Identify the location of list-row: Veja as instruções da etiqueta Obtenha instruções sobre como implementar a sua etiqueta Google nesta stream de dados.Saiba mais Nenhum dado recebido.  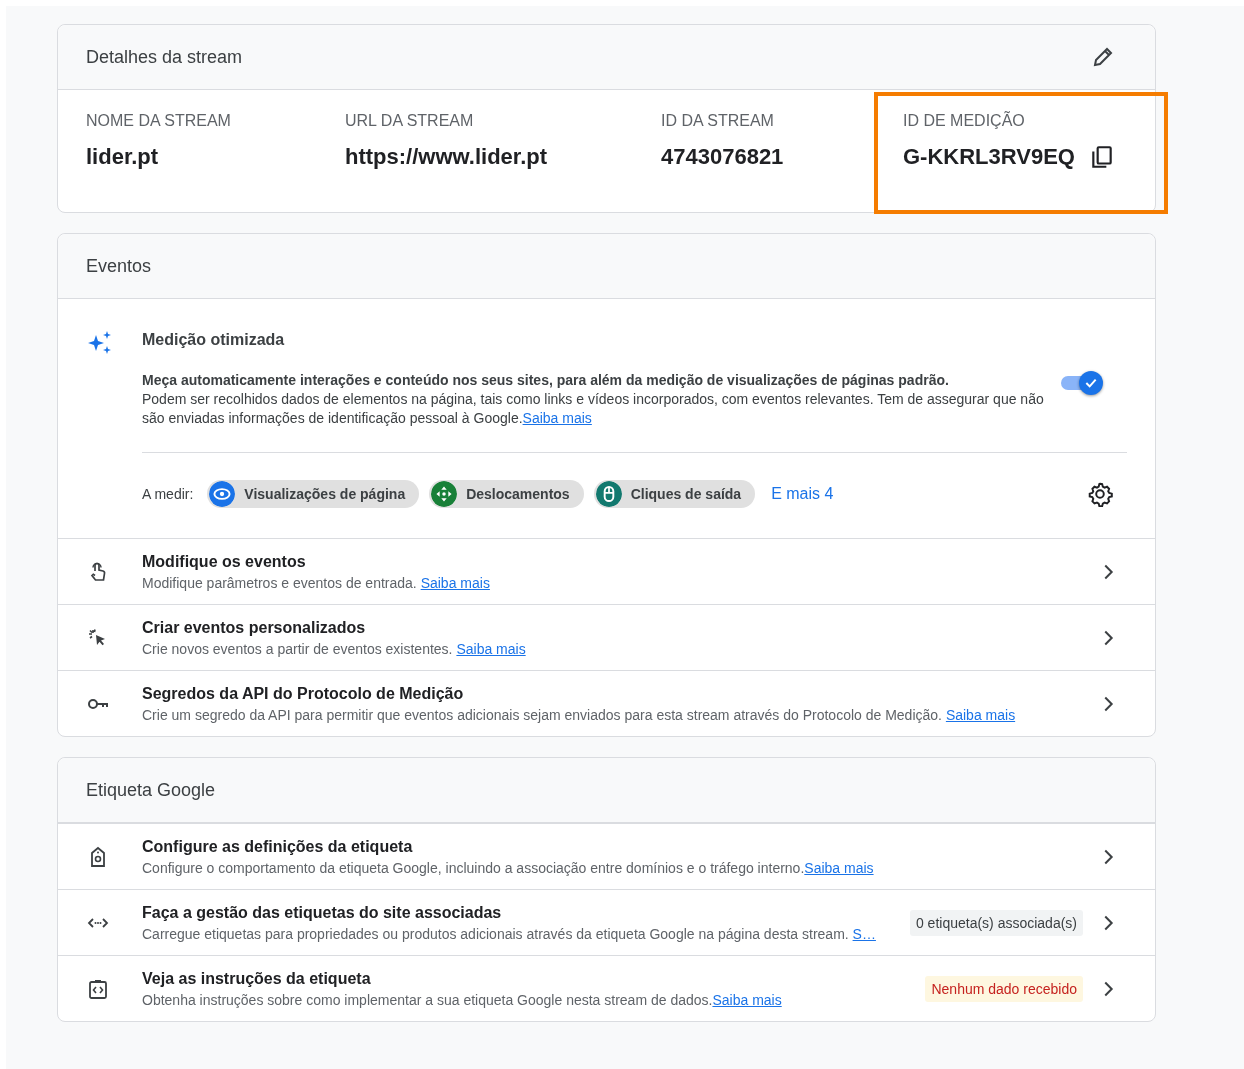
(606, 988).